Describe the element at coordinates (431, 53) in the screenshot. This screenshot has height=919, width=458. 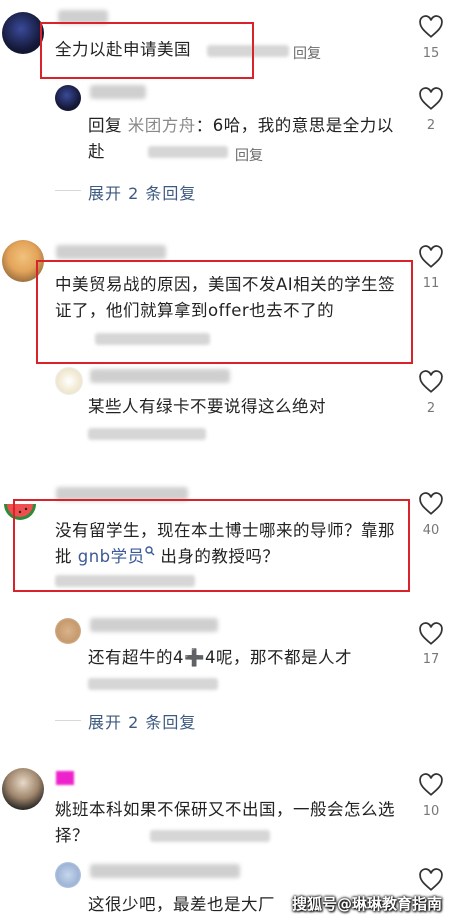
I see `like-count: 15` at that location.